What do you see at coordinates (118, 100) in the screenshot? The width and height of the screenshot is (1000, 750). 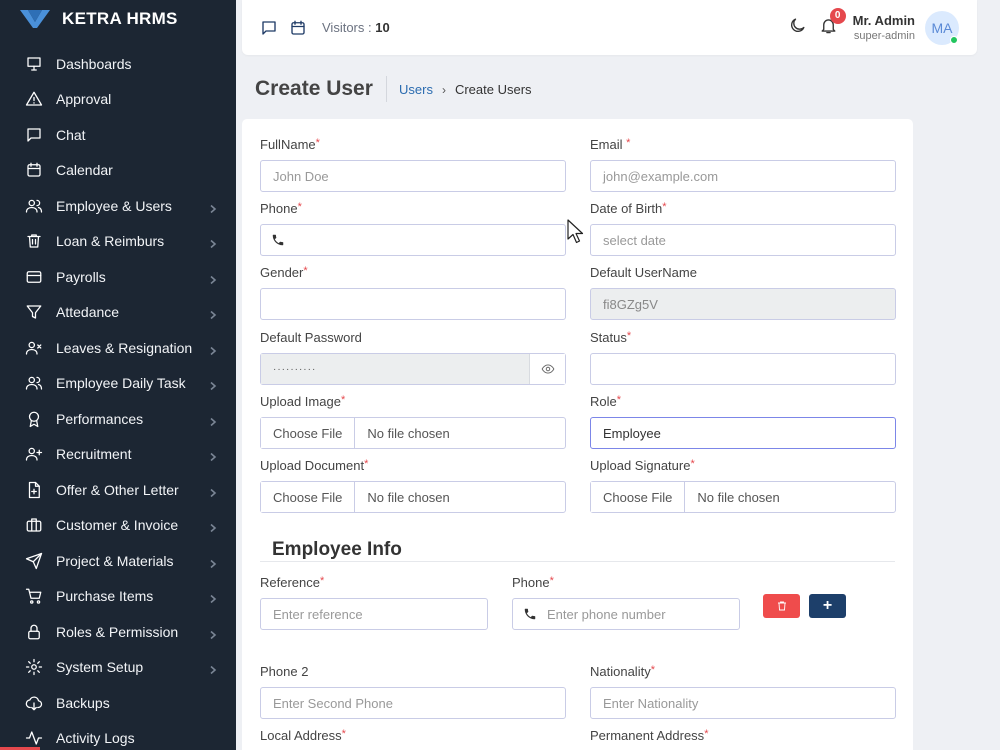 I see `sidebar-item-approval: Approval` at bounding box center [118, 100].